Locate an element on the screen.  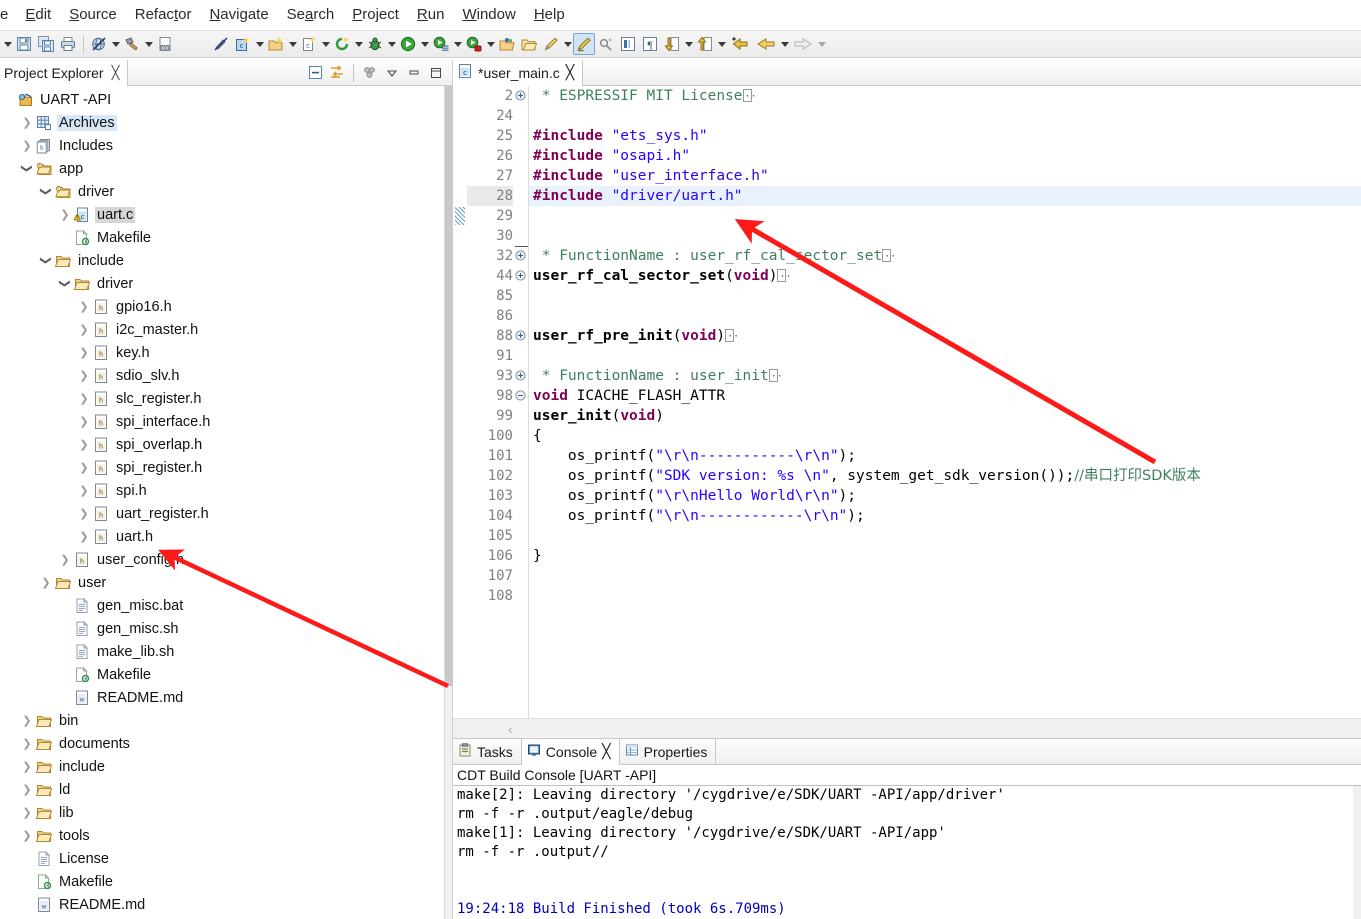
tab-user-main-c: c *user_main.c ╳ is located at coordinates (518, 73).